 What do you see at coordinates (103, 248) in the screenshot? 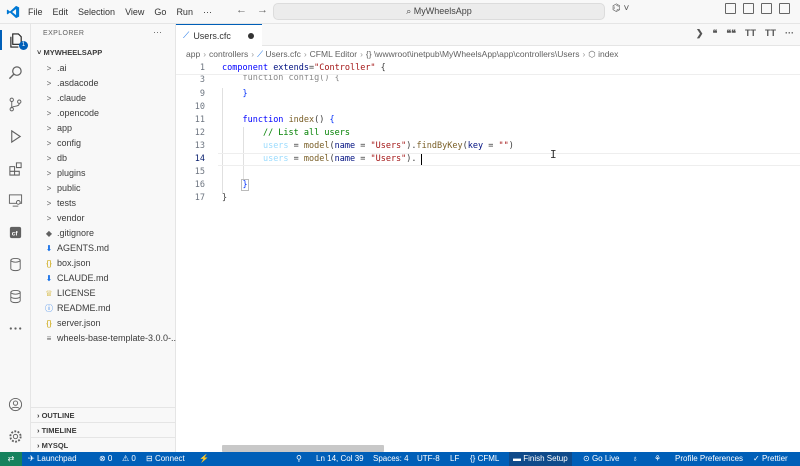
I see `tree-file-agents-md: ⬇ AGENTS.md` at bounding box center [103, 248].